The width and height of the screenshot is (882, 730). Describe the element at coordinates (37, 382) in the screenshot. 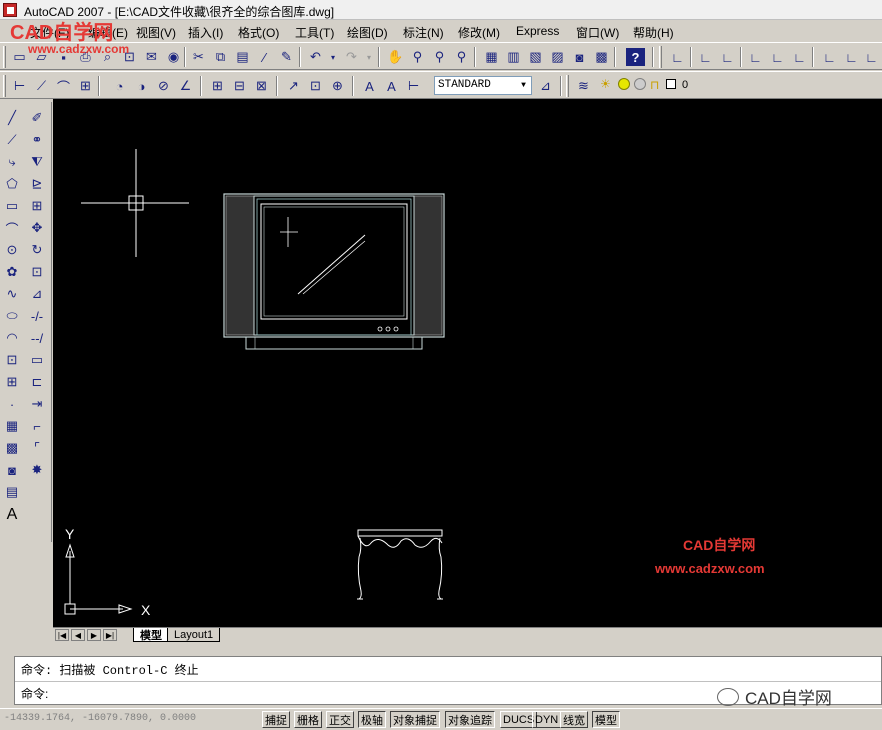

I see `break-icon: ⊏` at that location.